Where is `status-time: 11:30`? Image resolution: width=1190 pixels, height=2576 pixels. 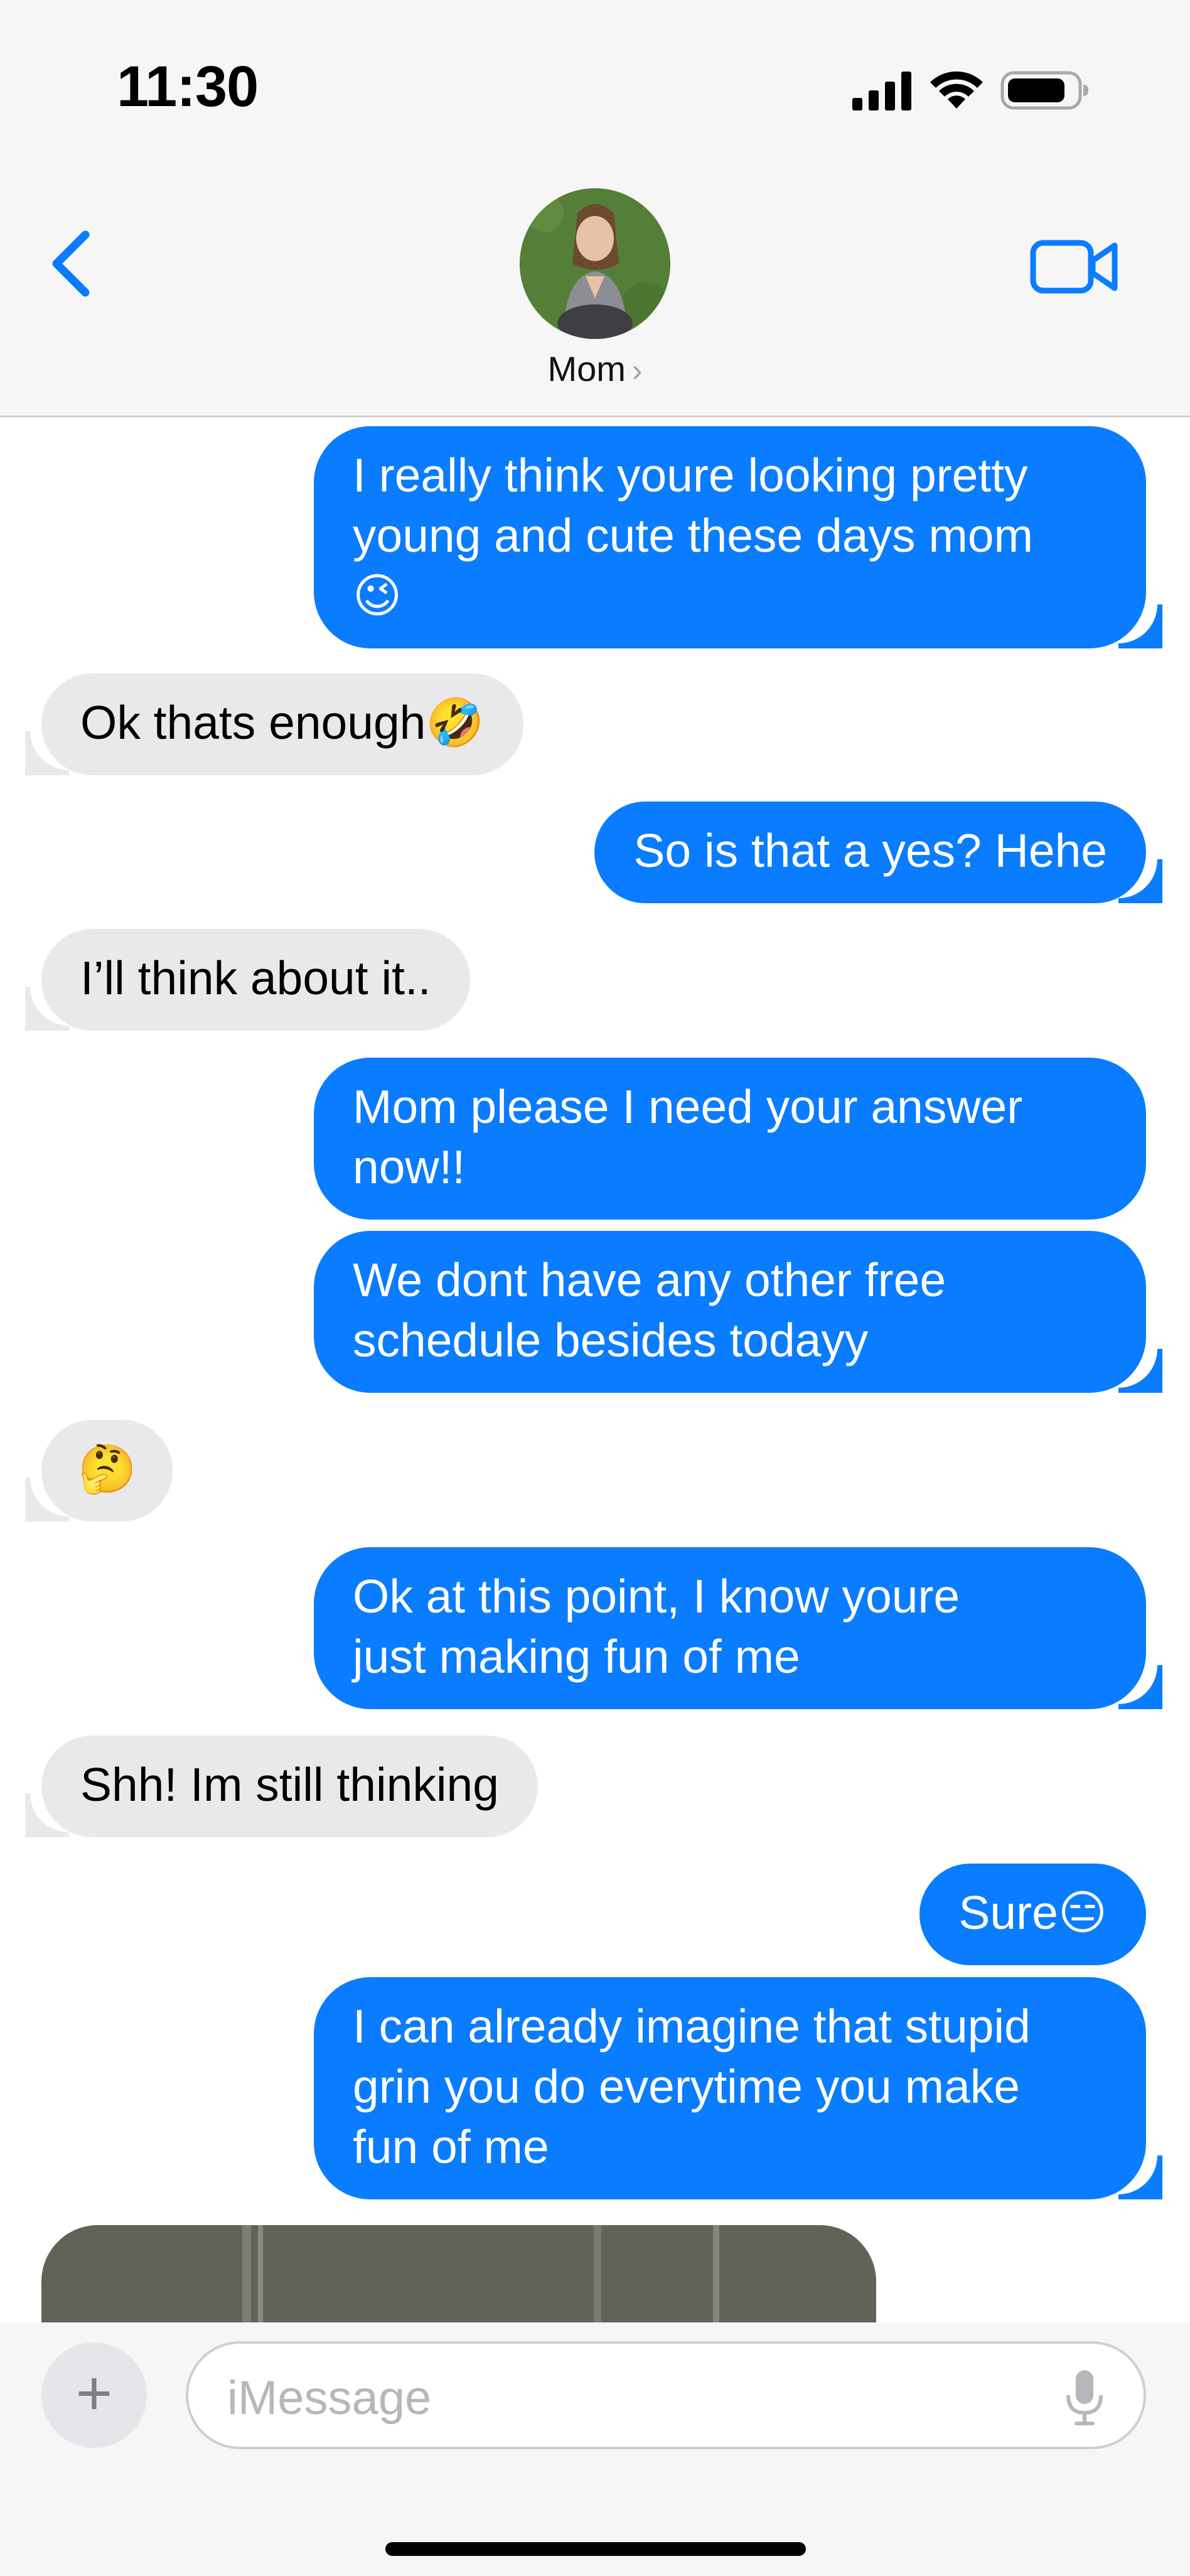
status-time: 11:30 is located at coordinates (188, 87).